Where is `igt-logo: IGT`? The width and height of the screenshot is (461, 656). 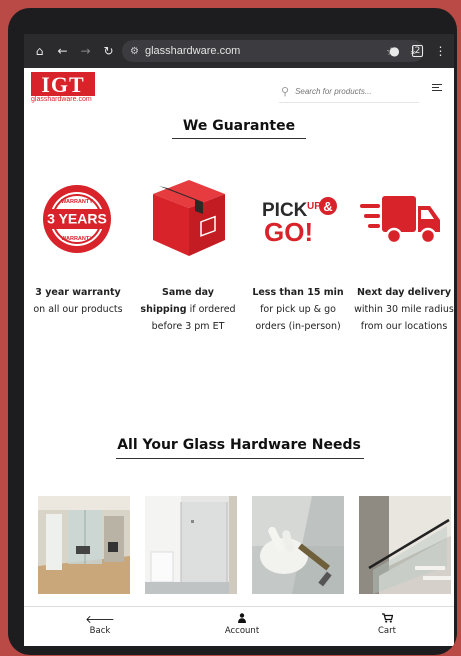
igt-logo: IGT is located at coordinates (63, 84).